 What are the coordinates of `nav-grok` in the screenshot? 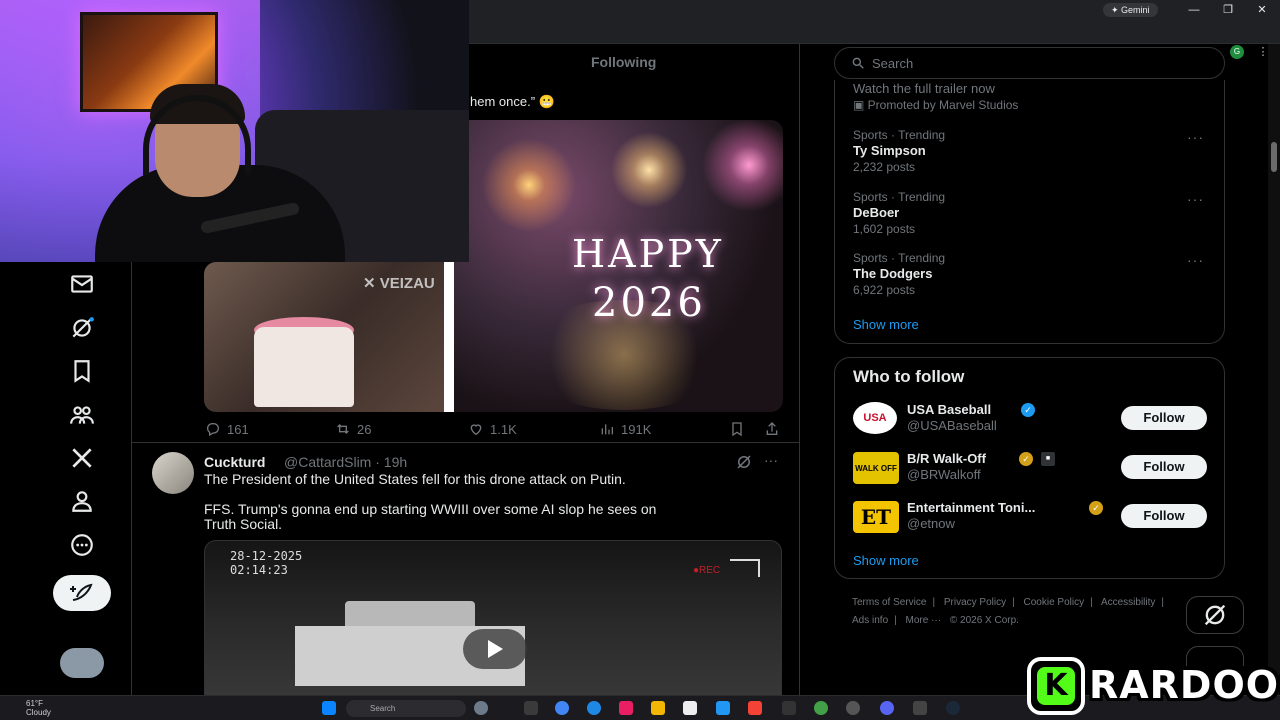 It's located at (82, 328).